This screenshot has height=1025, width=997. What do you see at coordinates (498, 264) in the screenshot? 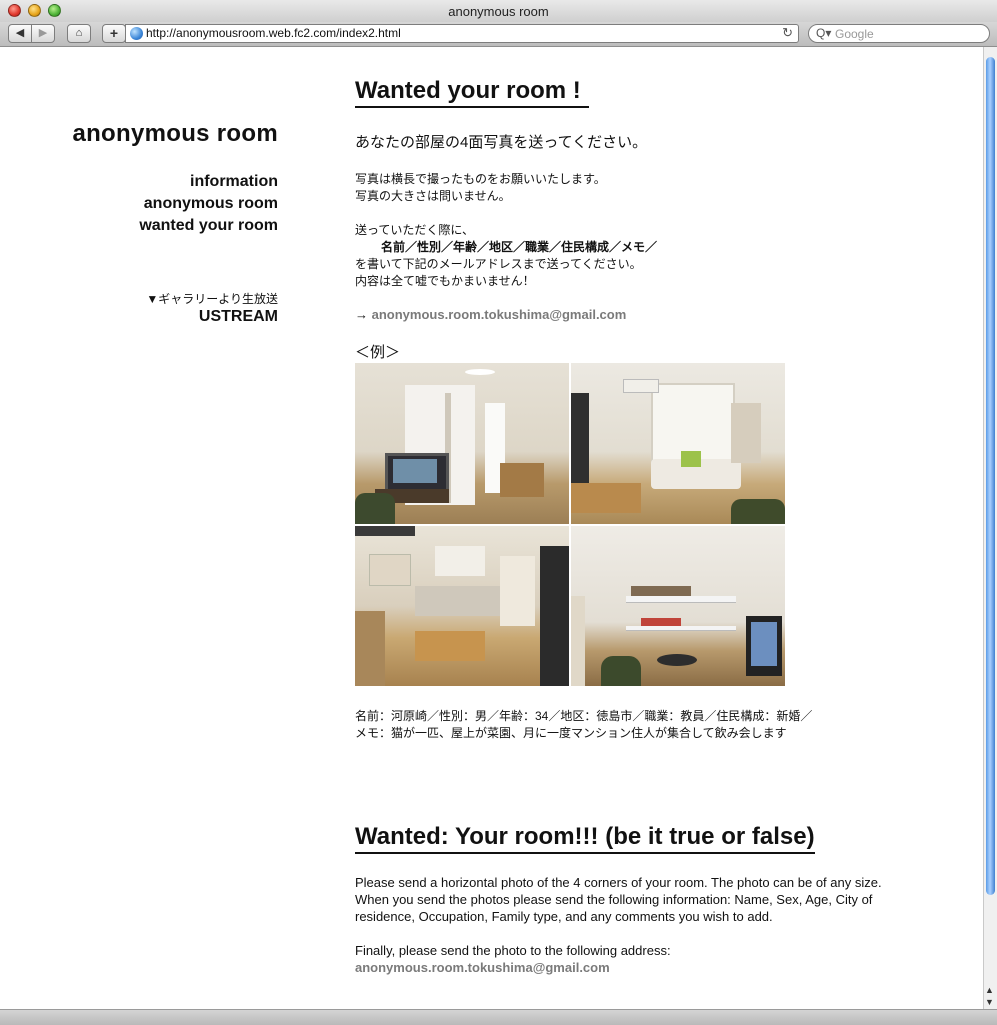
I see `text-line: を書いて下記のメールアドレスまで送ってください。` at bounding box center [498, 264].